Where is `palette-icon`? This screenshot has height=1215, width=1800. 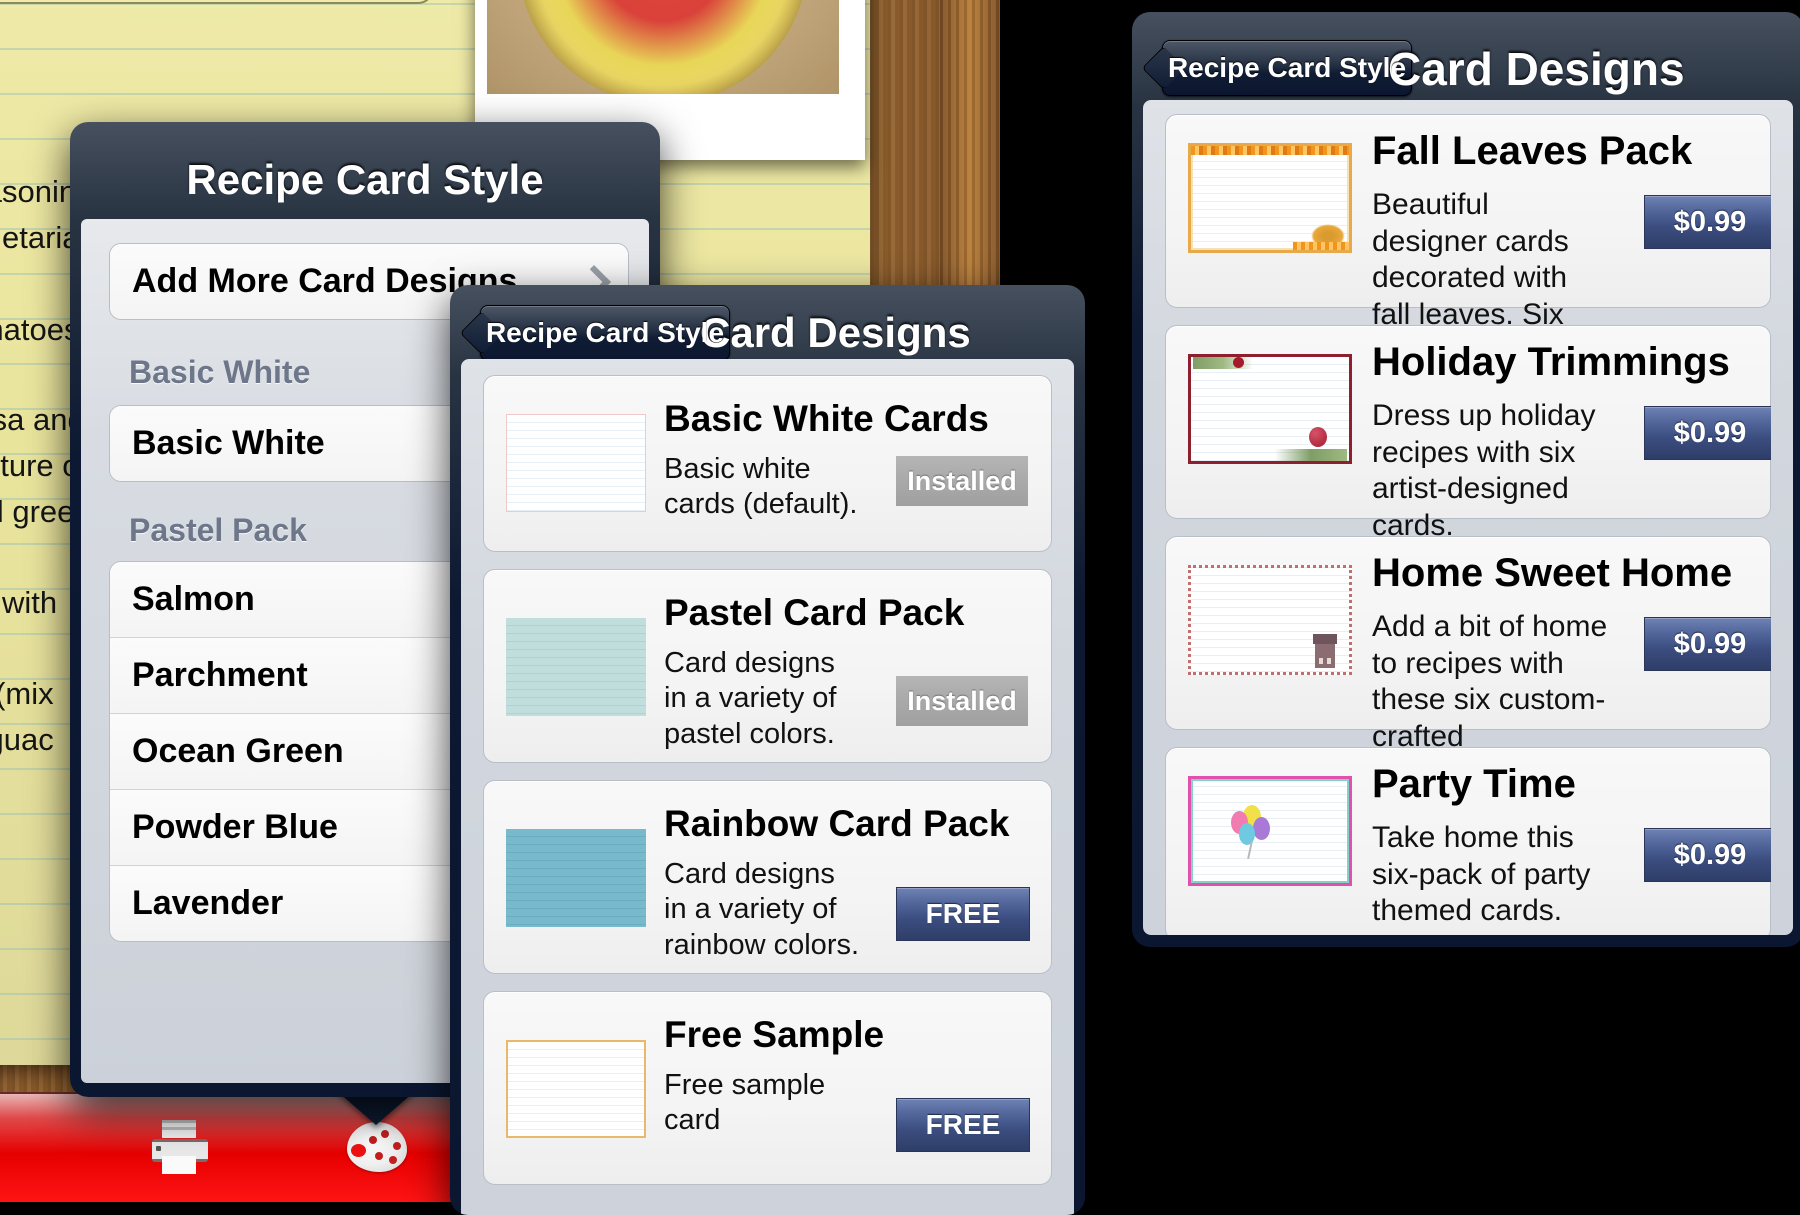 palette-icon is located at coordinates (377, 1148).